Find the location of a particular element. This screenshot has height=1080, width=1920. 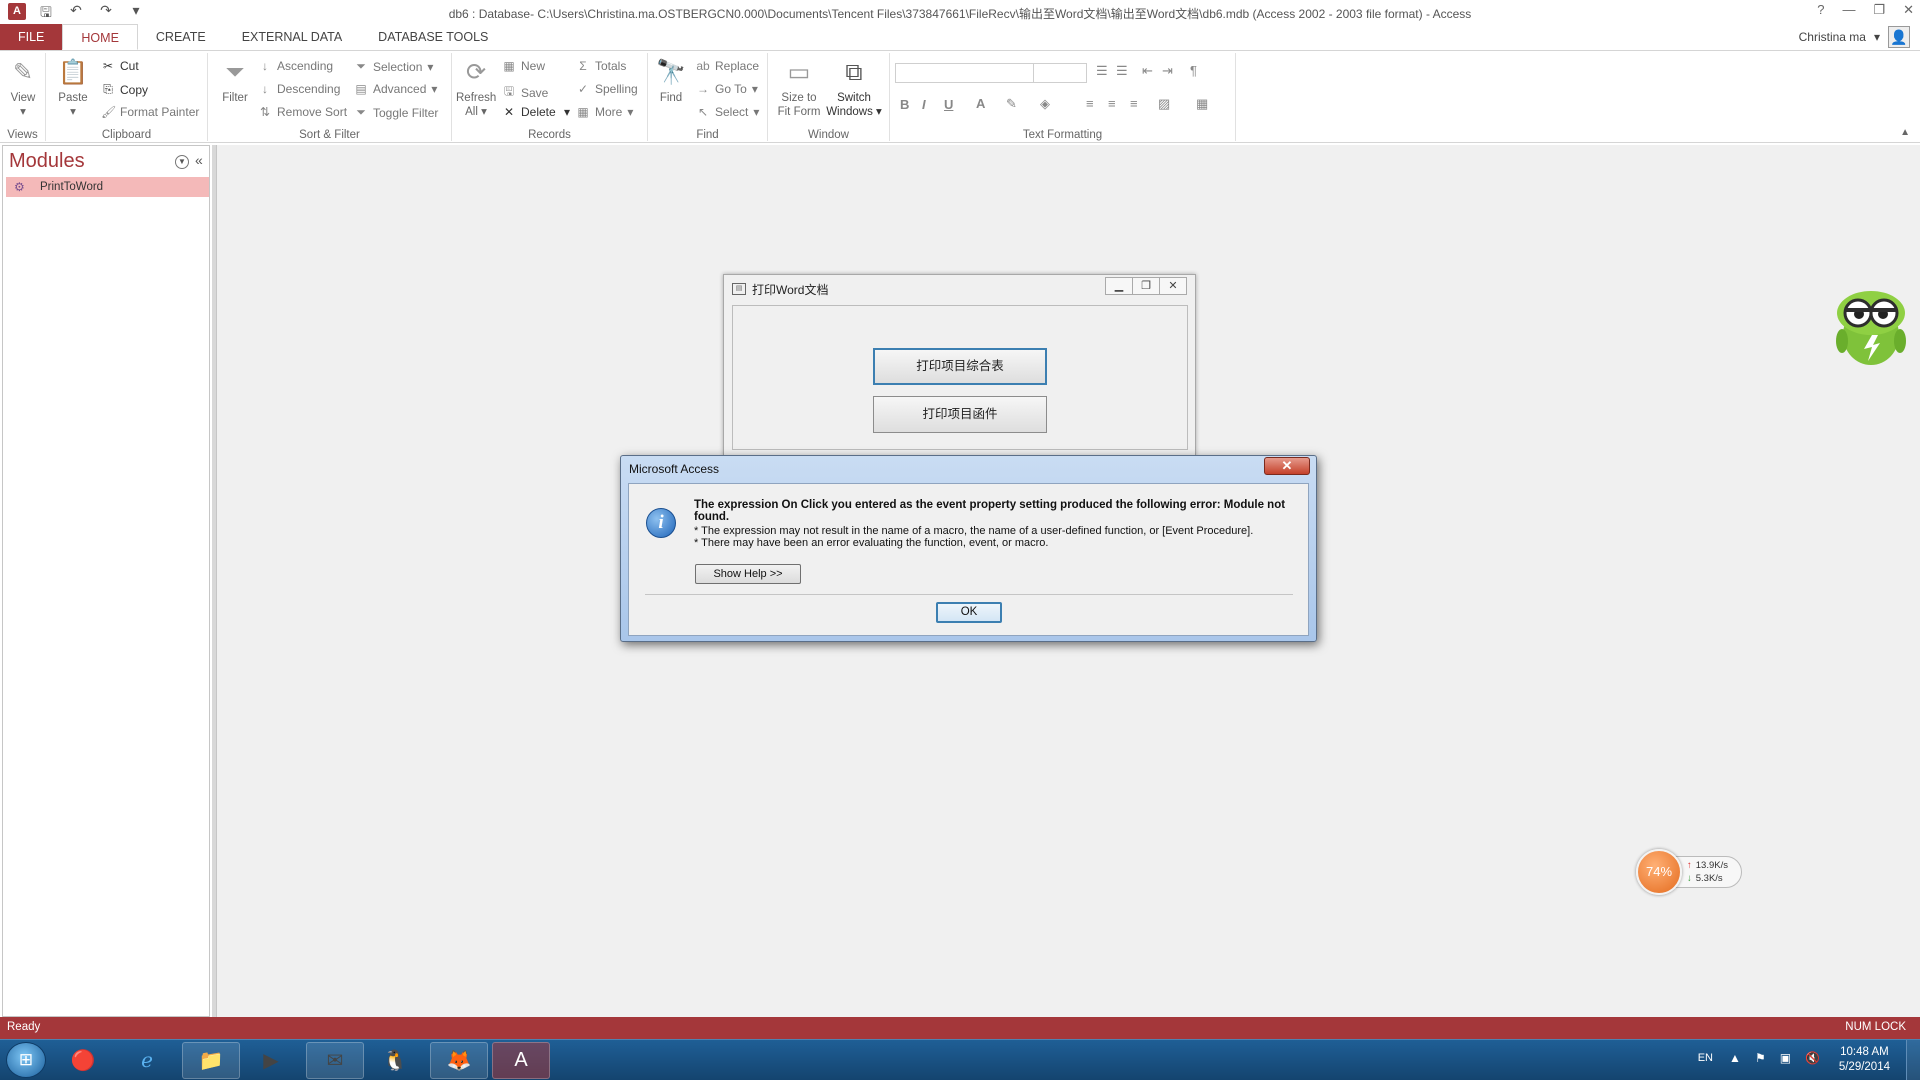

italic-button: I is located at coordinates (924, 104).